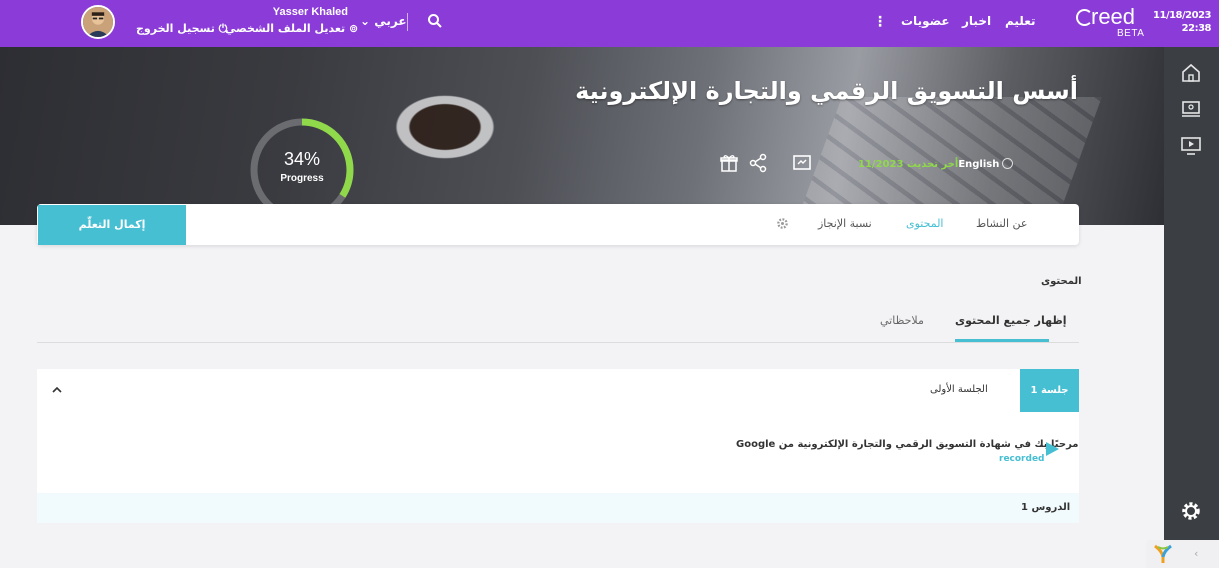 Image resolution: width=1219 pixels, height=568 pixels. What do you see at coordinates (558, 342) in the screenshot?
I see `subtabs-divider` at bounding box center [558, 342].